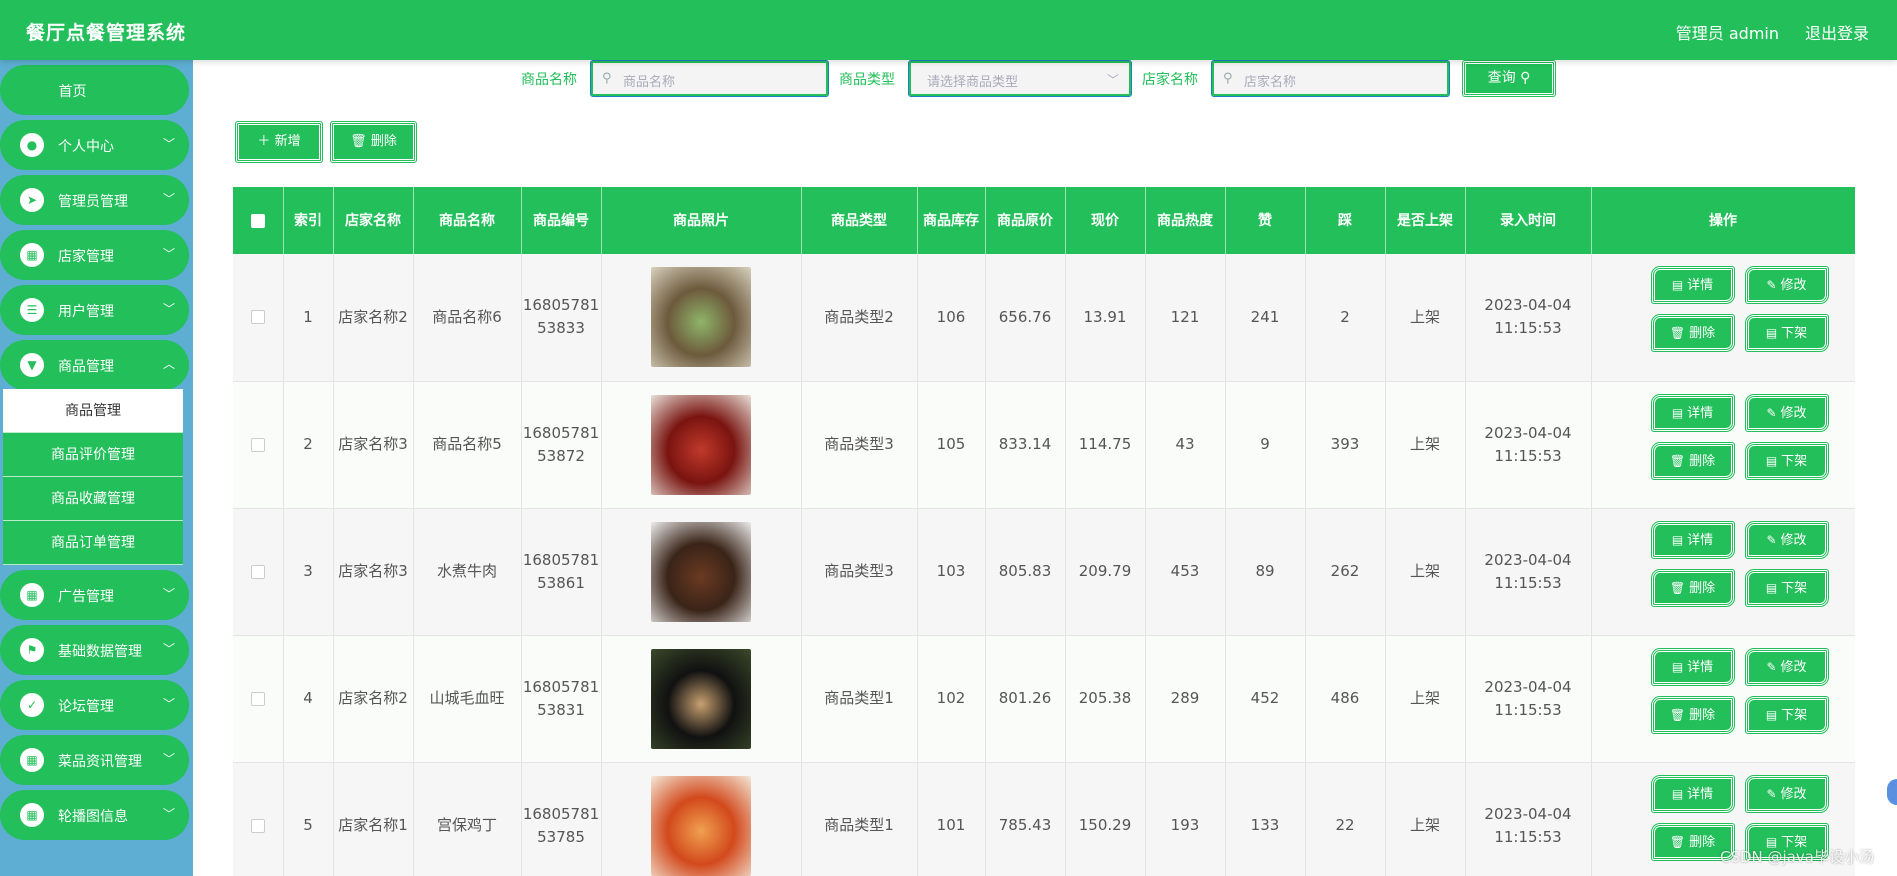  I want to click on query-button: 查询 ⚲, so click(1509, 78).